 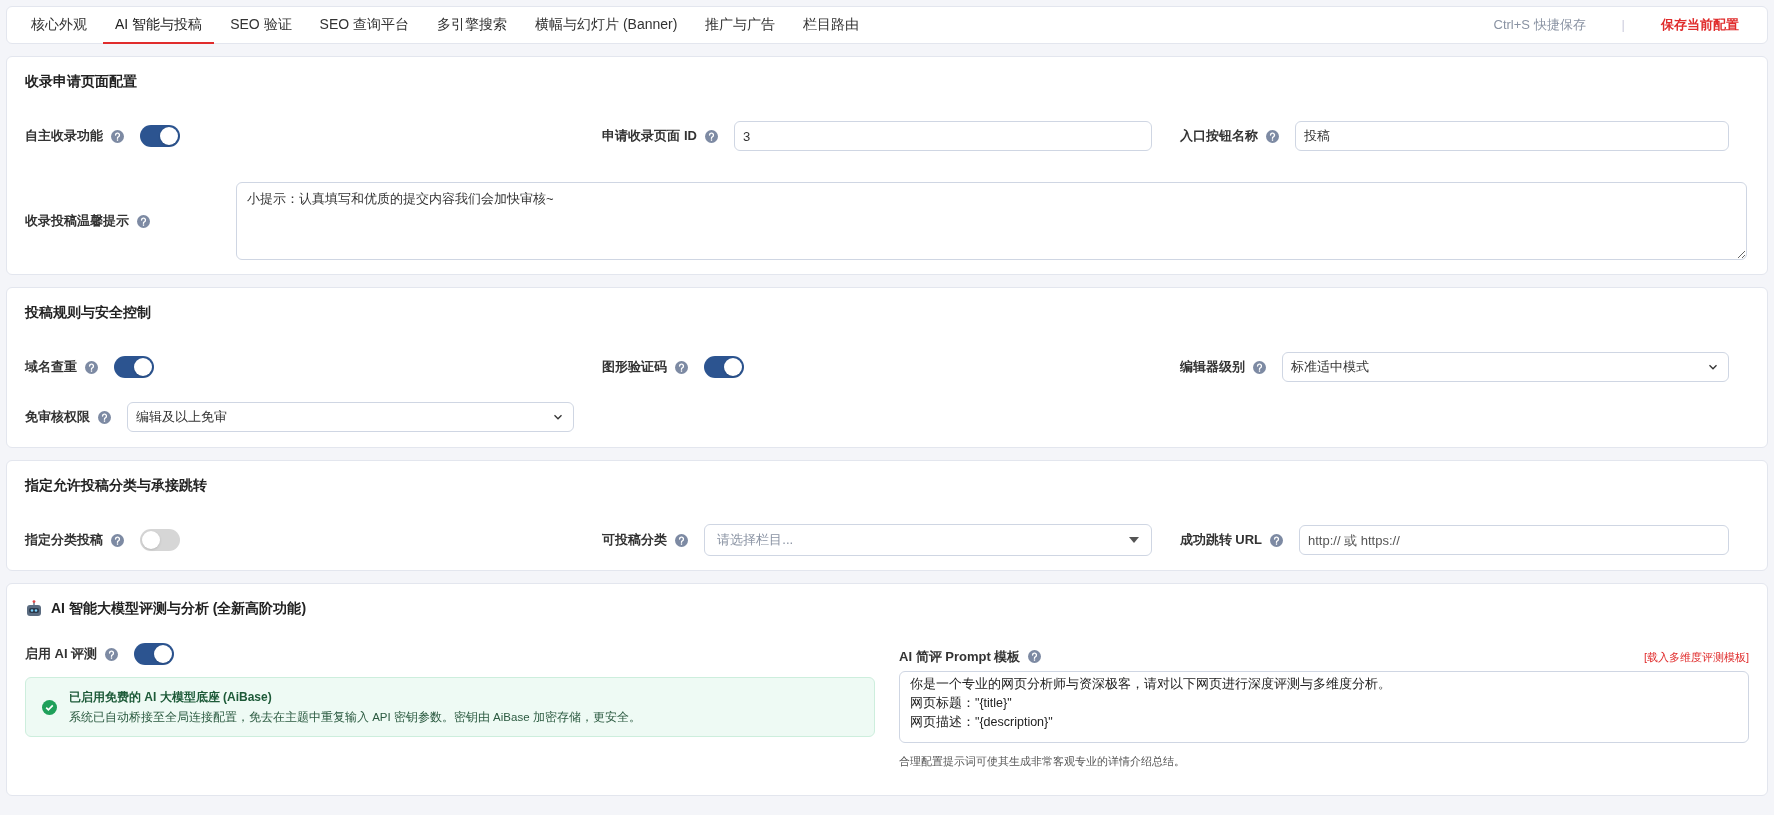 I want to click on help-text: 合理配置提示词可使其生成非常客观专业的详情介绍总结。, so click(x=1042, y=761).